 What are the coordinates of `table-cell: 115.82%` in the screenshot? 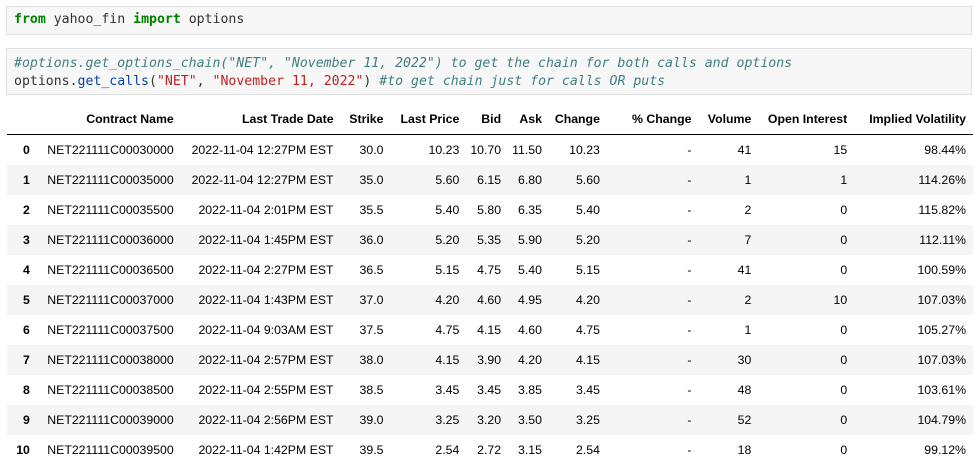 It's located at (942, 209).